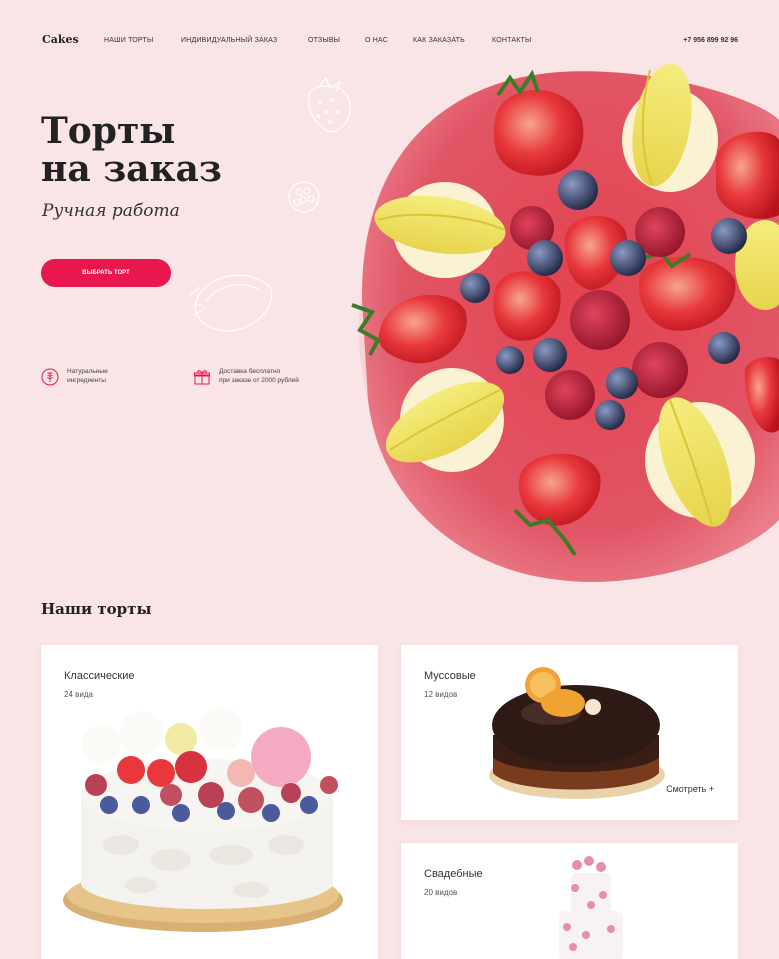 The height and width of the screenshot is (959, 779). I want to click on blueberries, so click(603, 300).